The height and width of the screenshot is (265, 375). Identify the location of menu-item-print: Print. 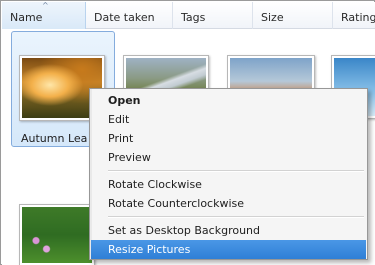
(228, 138).